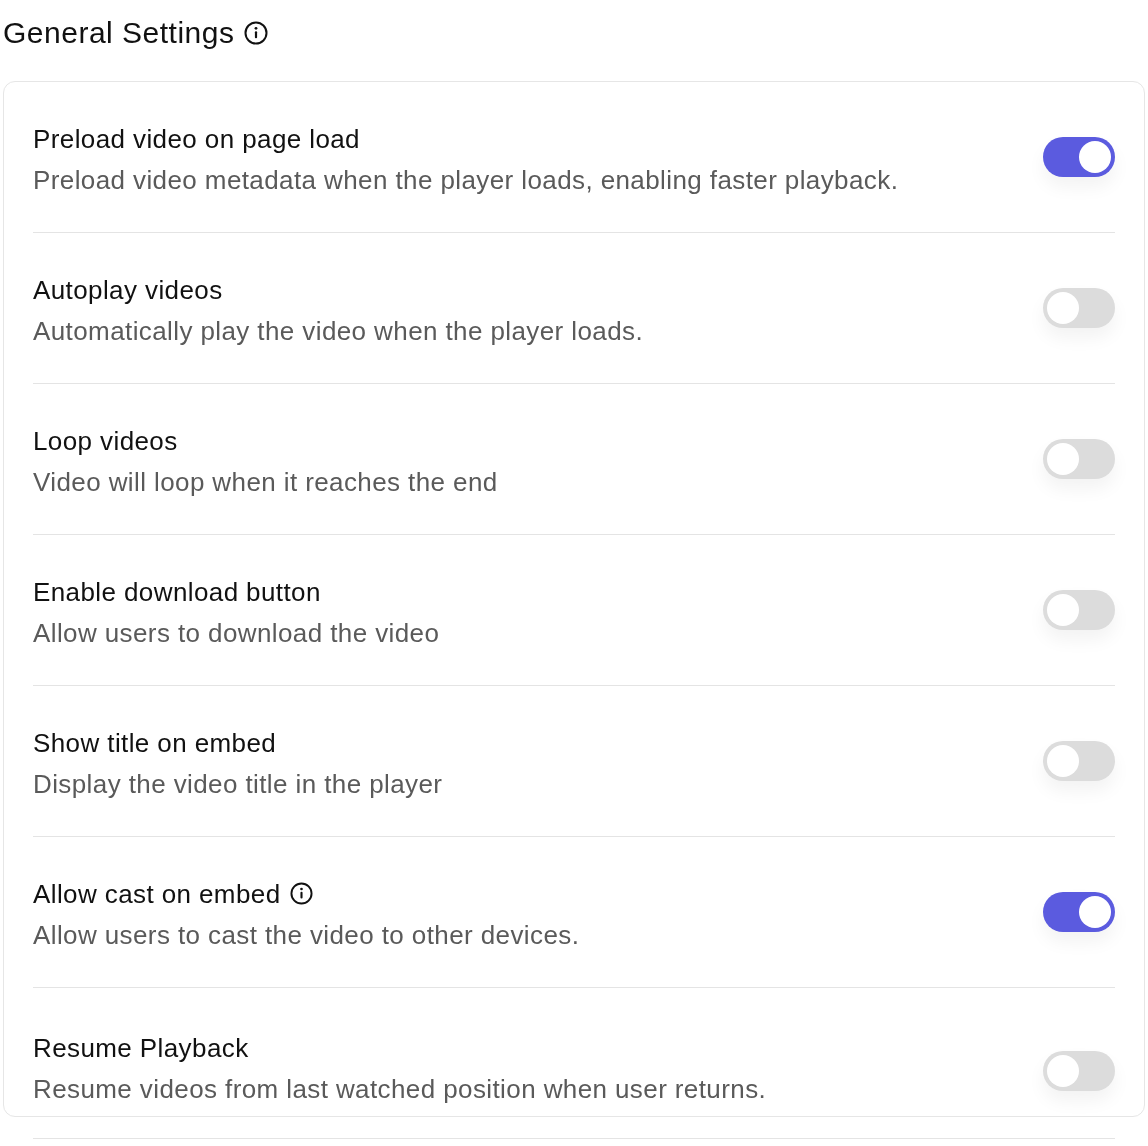  What do you see at coordinates (155, 742) in the screenshot?
I see `setting-title: Show title on embed` at bounding box center [155, 742].